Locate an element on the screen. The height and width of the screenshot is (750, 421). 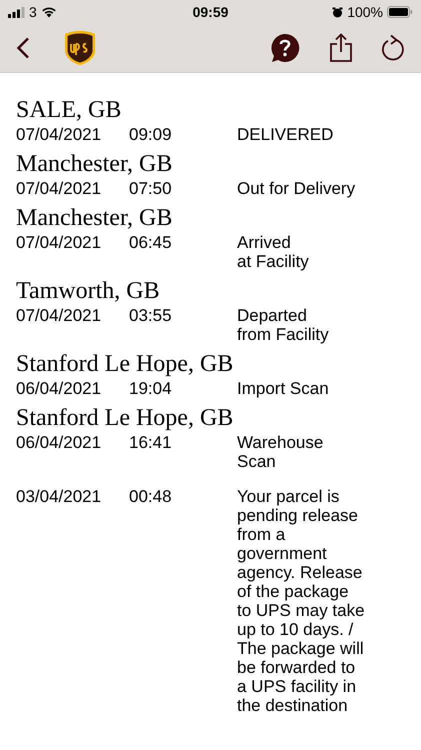
carrier-name: 3 is located at coordinates (33, 12).